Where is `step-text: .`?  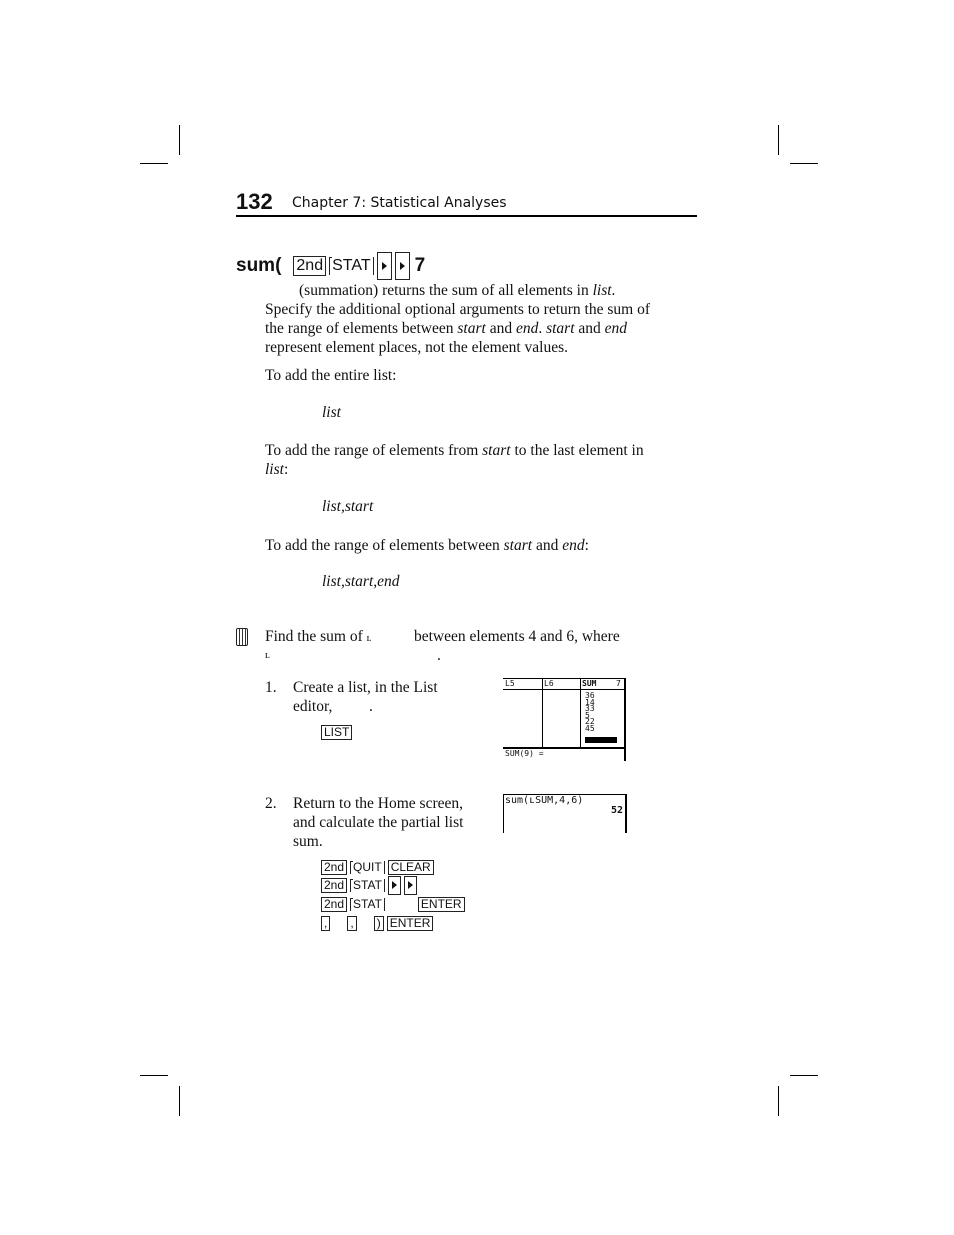
step-text: . is located at coordinates (371, 706).